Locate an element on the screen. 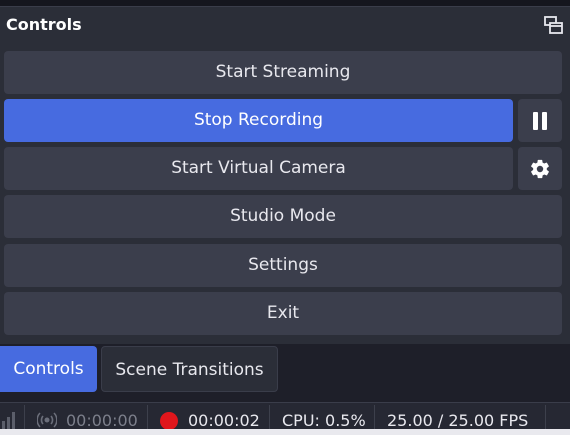 The image size is (570, 435). pause-recording-button is located at coordinates (540, 120).